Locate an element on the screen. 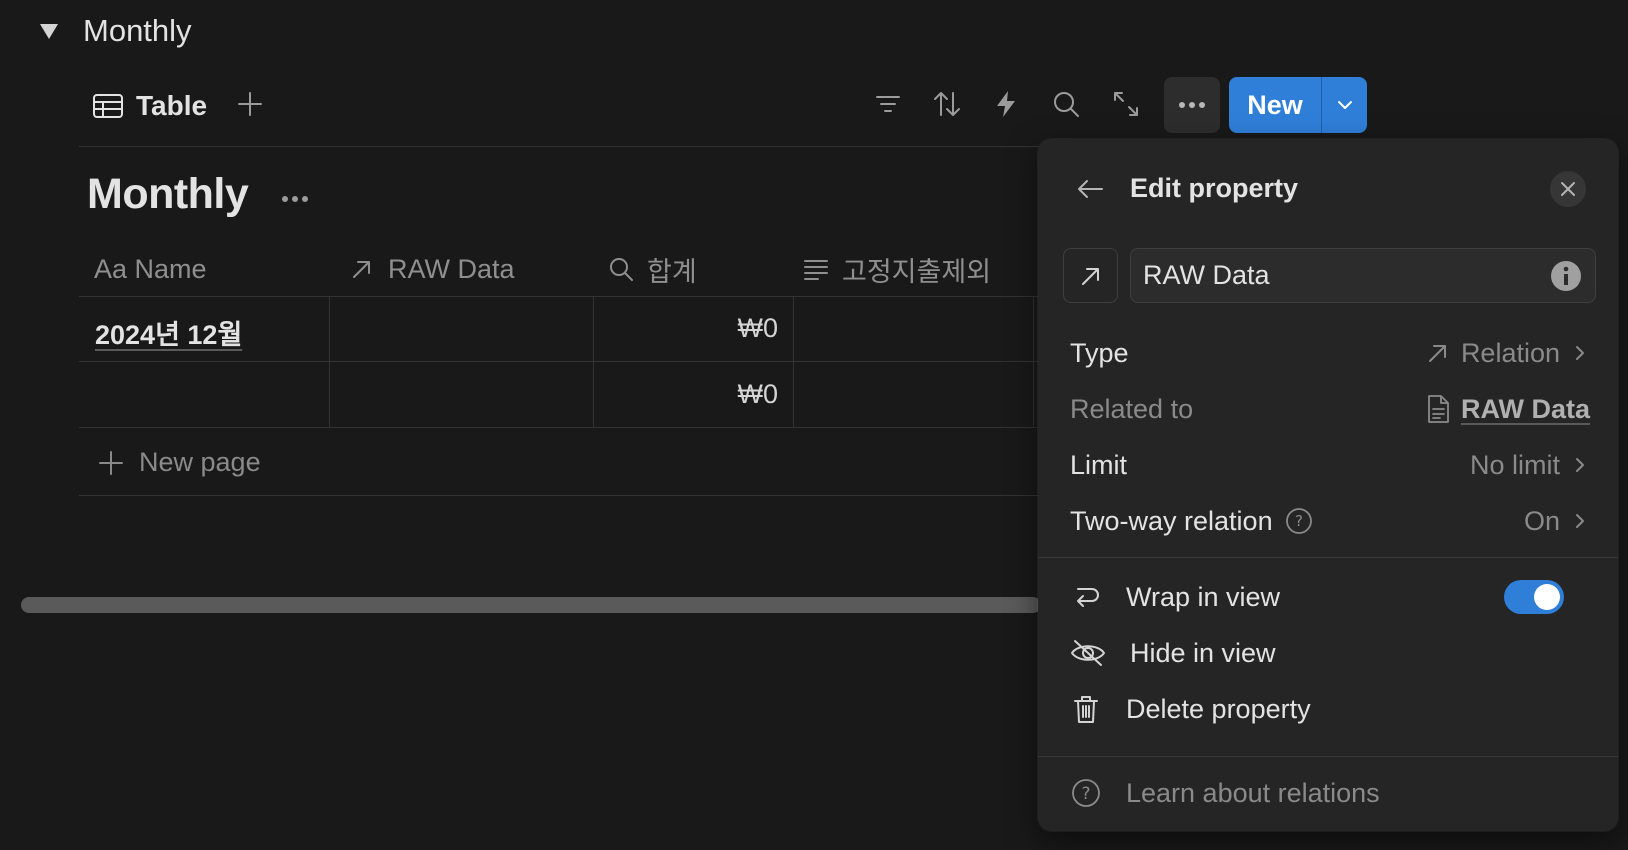 Image resolution: width=1628 pixels, height=850 pixels. chevron-down-icon is located at coordinates (1344, 105).